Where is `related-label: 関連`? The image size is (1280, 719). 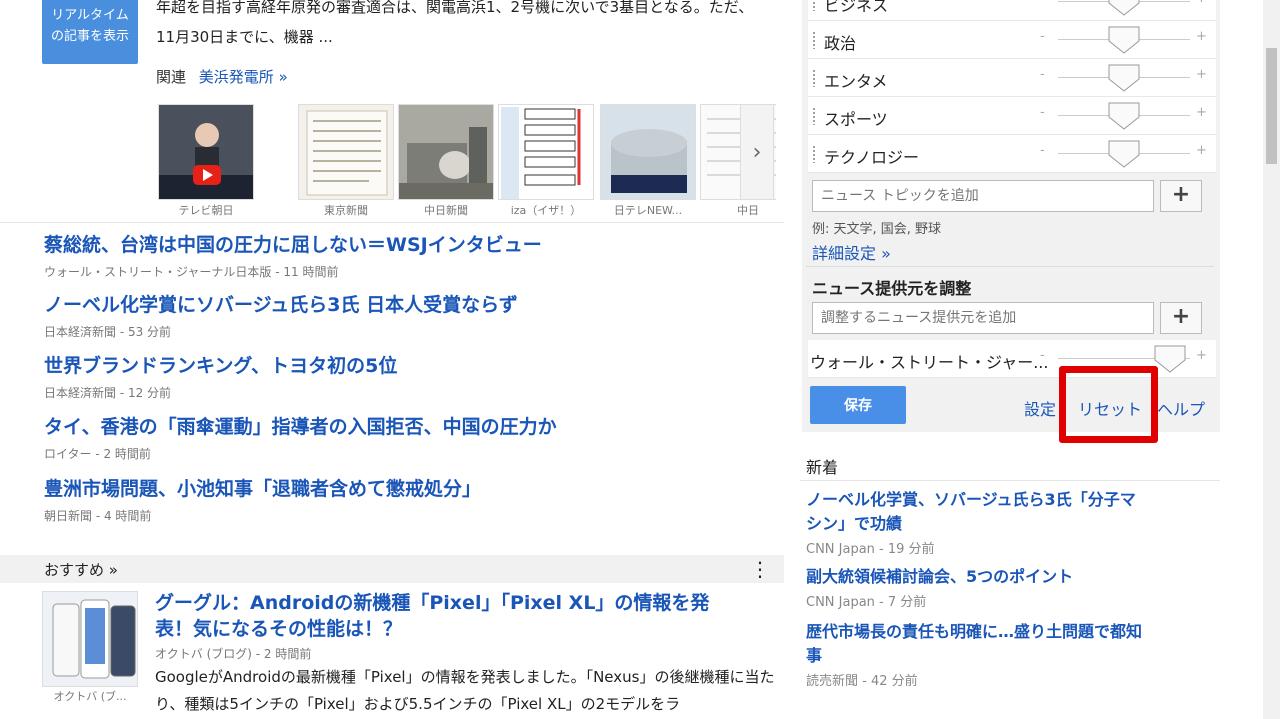
related-label: 関連 is located at coordinates (171, 77).